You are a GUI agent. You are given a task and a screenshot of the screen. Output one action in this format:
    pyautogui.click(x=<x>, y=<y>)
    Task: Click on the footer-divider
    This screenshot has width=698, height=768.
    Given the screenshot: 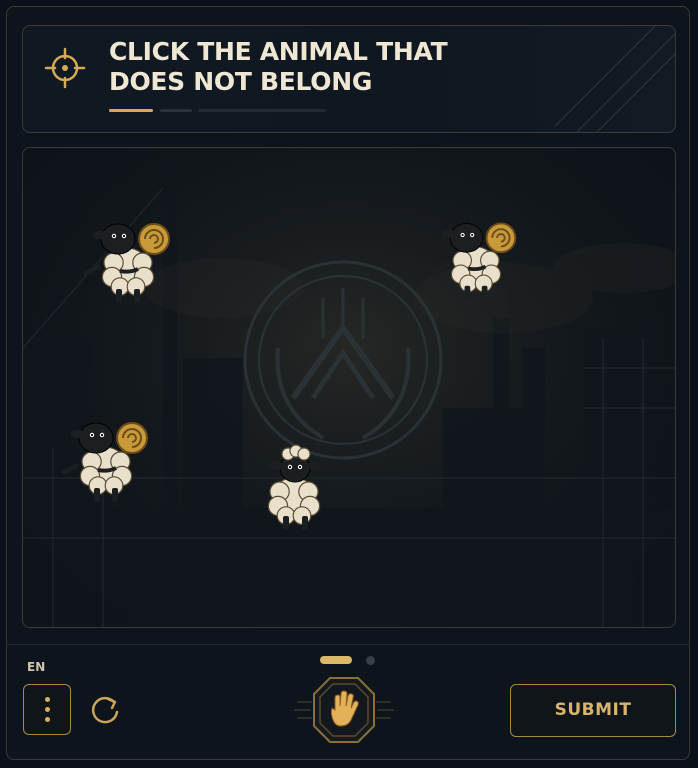 What is the action you would take?
    pyautogui.click(x=348, y=644)
    